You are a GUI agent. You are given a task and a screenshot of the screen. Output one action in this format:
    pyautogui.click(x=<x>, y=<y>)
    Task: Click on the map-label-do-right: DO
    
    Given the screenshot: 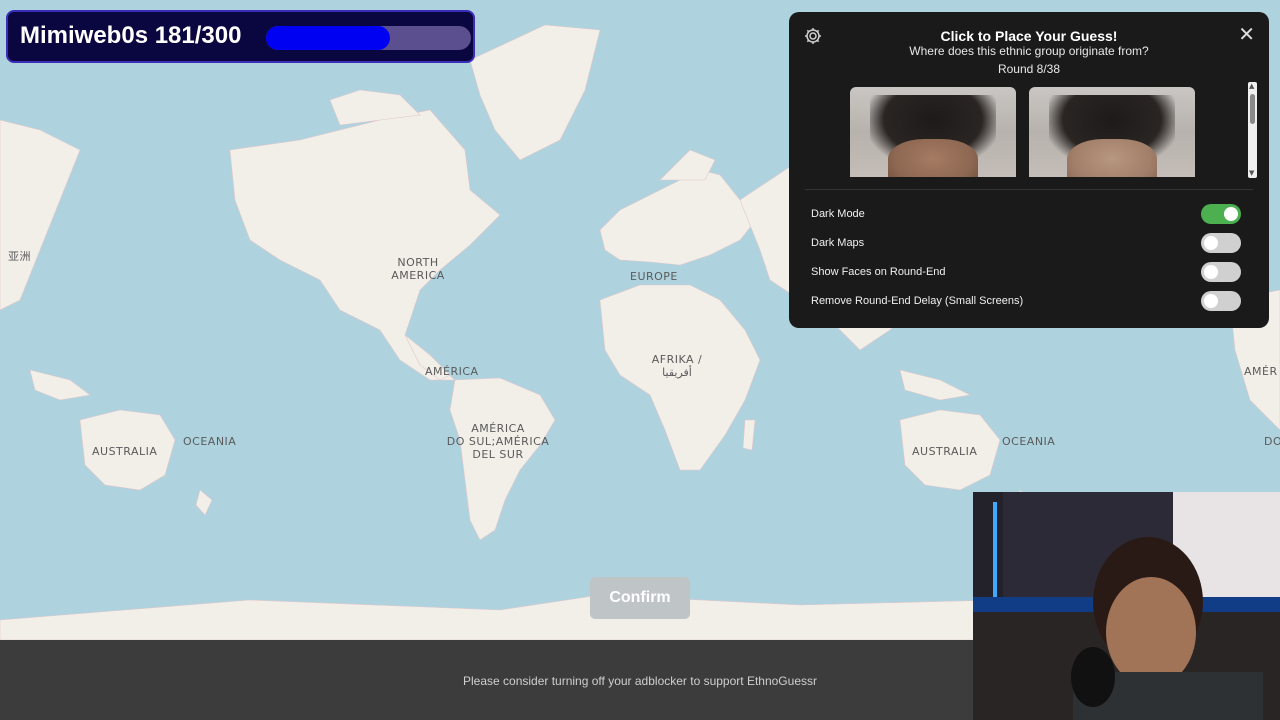 What is the action you would take?
    pyautogui.click(x=1272, y=441)
    